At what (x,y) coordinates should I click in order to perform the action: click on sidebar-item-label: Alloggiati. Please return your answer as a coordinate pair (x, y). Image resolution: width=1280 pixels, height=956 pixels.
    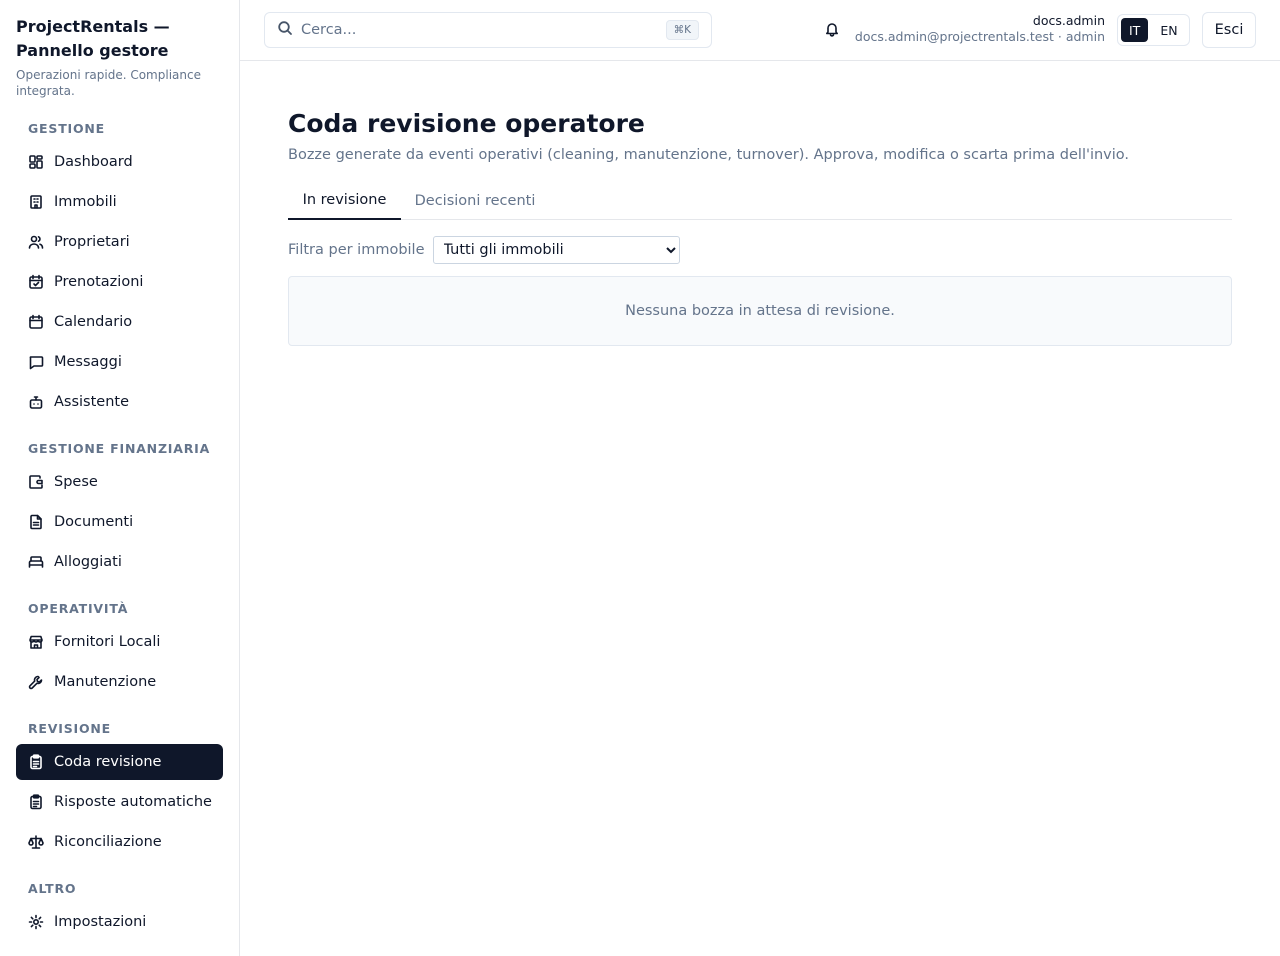
    Looking at the image, I should click on (88, 562).